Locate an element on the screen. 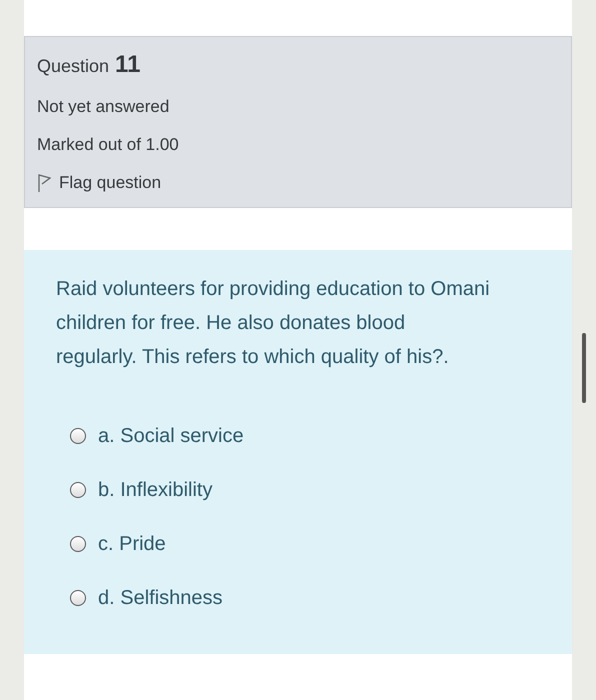  marks-text: Marked out of 1.00 is located at coordinates (108, 145).